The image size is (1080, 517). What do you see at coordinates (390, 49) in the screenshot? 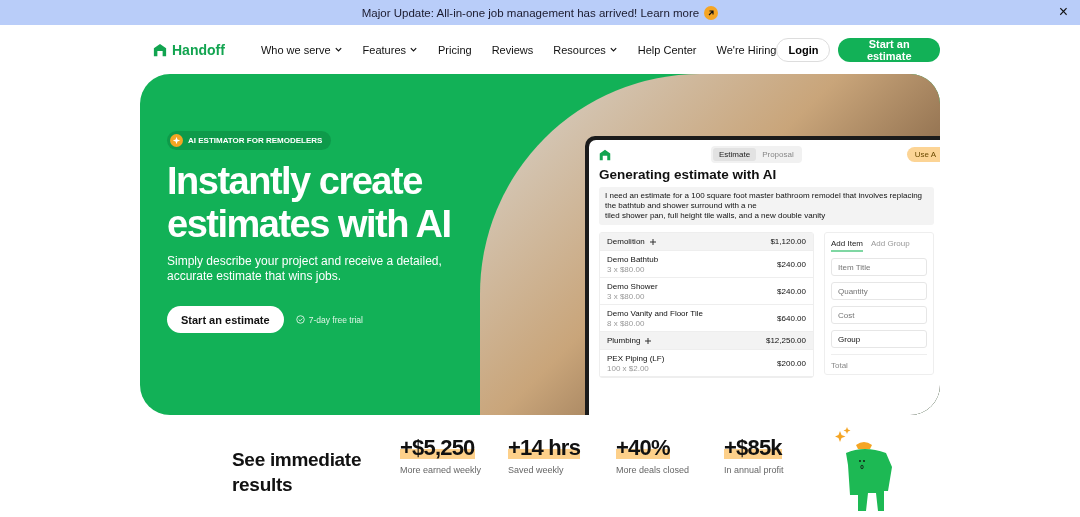
I see `nav-link: Features` at bounding box center [390, 49].